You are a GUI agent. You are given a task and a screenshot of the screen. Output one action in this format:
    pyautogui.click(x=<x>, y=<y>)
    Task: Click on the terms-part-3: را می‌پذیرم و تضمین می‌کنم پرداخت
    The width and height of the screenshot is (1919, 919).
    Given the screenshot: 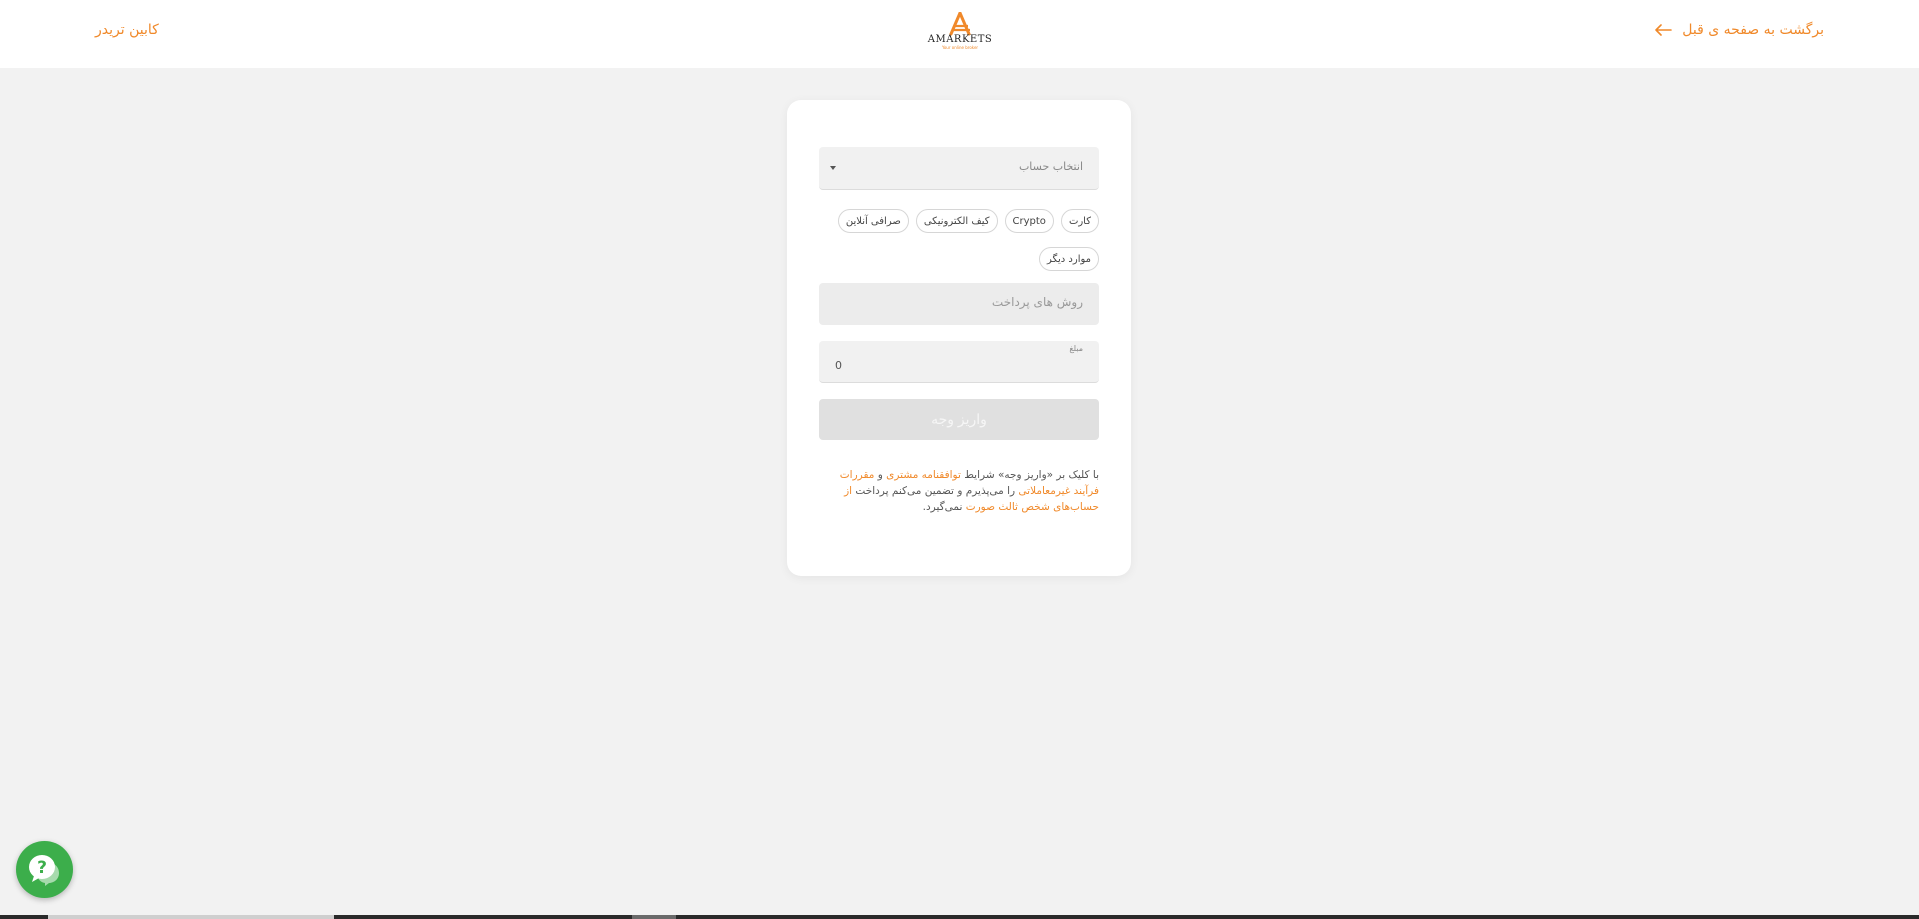 What is the action you would take?
    pyautogui.click(x=935, y=491)
    